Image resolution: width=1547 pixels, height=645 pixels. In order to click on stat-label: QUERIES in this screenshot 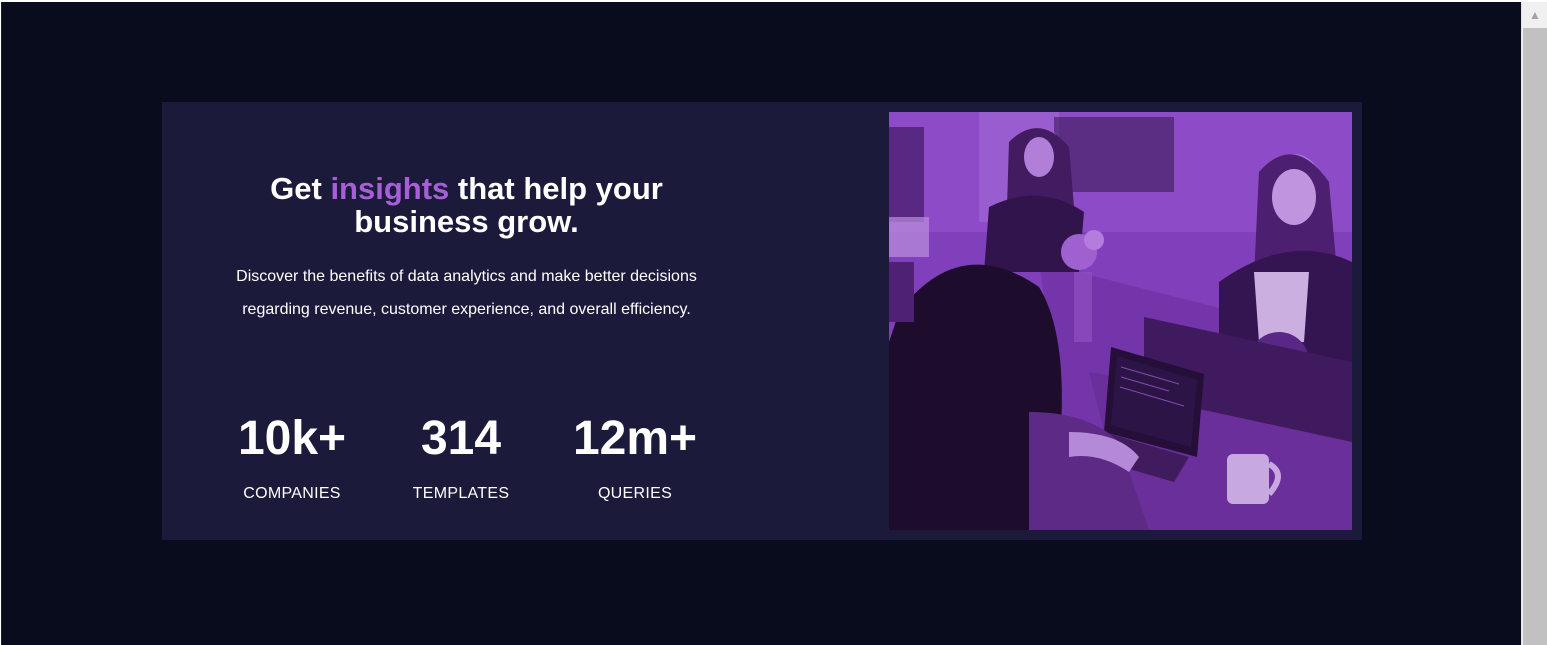, I will do `click(635, 493)`.